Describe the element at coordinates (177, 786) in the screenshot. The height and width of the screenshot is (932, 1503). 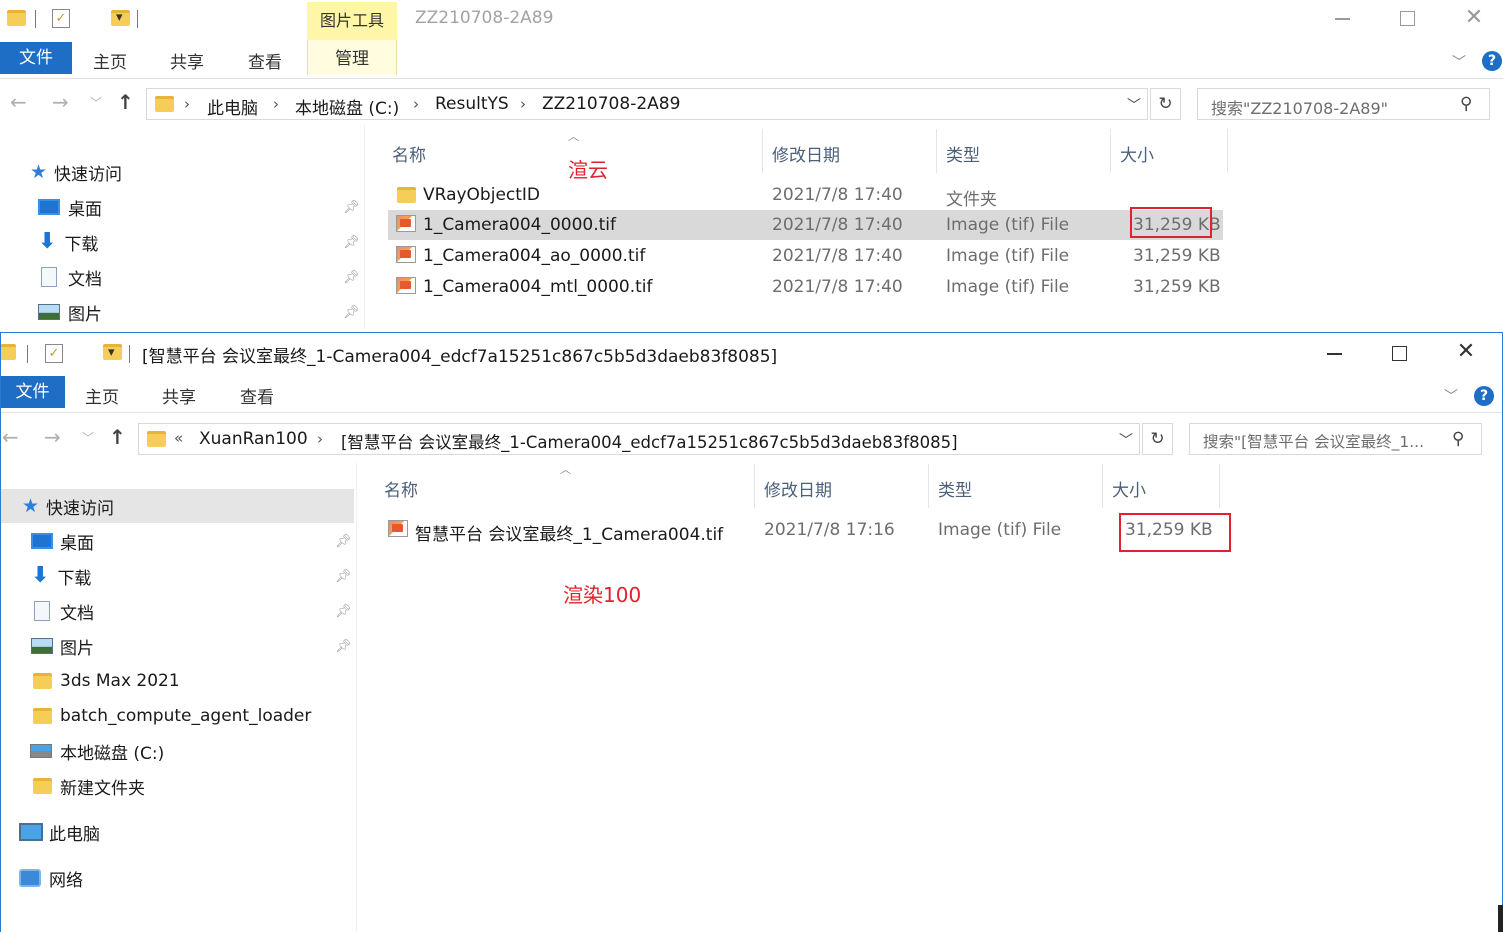
I see `nav-new-folder: 新建文件夹` at that location.